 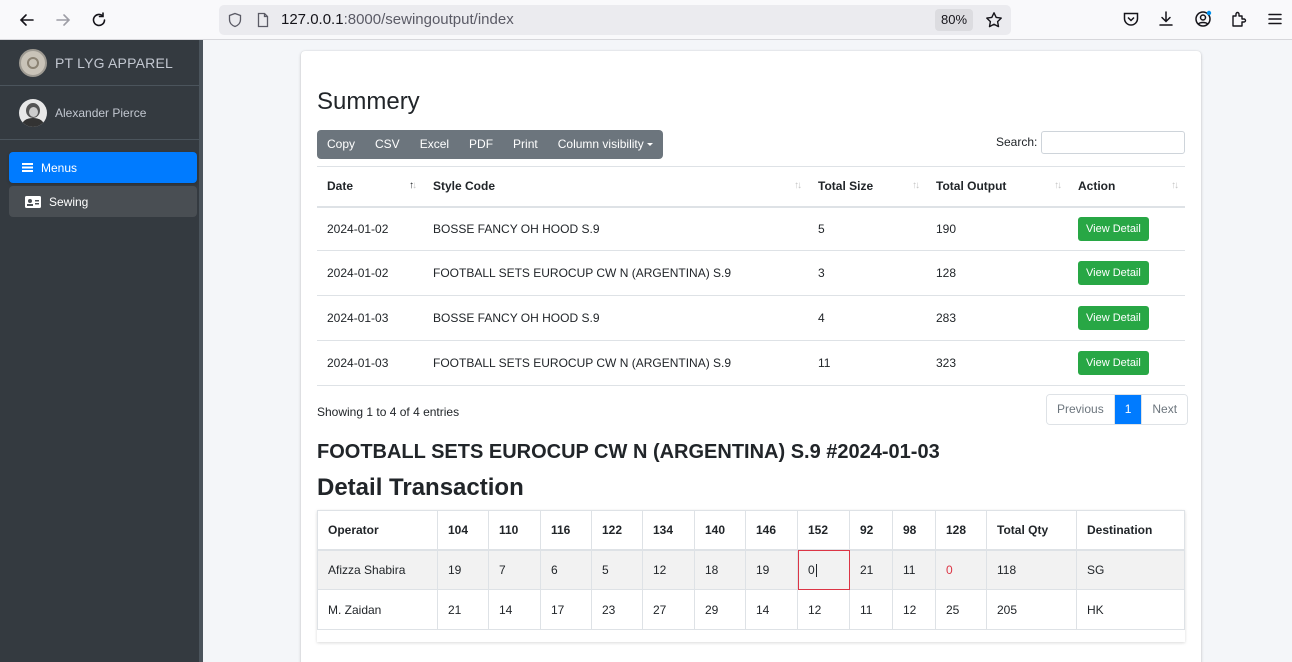 I want to click on summary-title: Summery, so click(x=368, y=101).